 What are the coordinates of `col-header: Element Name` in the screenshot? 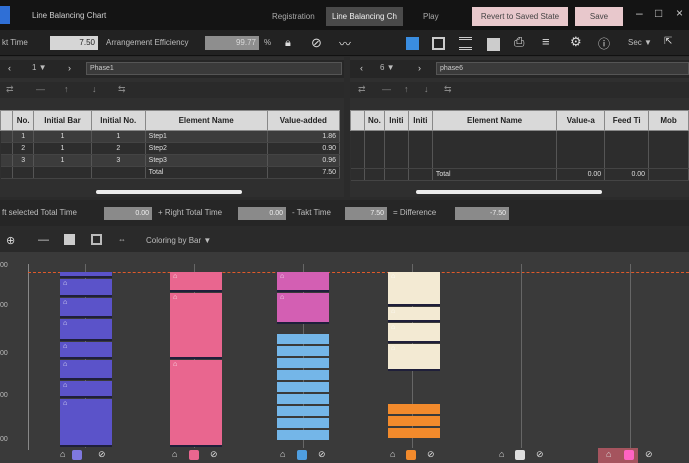 It's located at (206, 120).